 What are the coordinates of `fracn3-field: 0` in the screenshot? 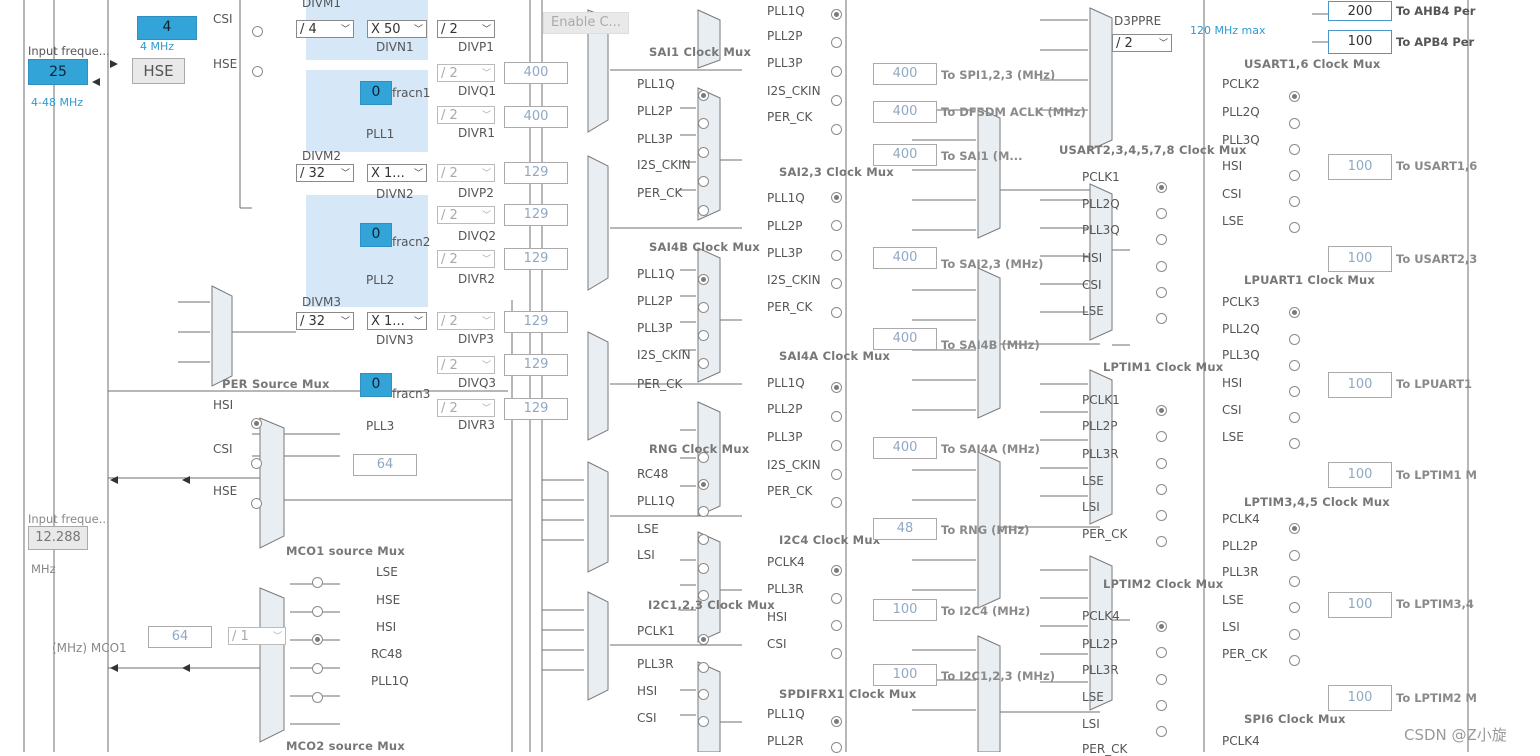 It's located at (376, 385).